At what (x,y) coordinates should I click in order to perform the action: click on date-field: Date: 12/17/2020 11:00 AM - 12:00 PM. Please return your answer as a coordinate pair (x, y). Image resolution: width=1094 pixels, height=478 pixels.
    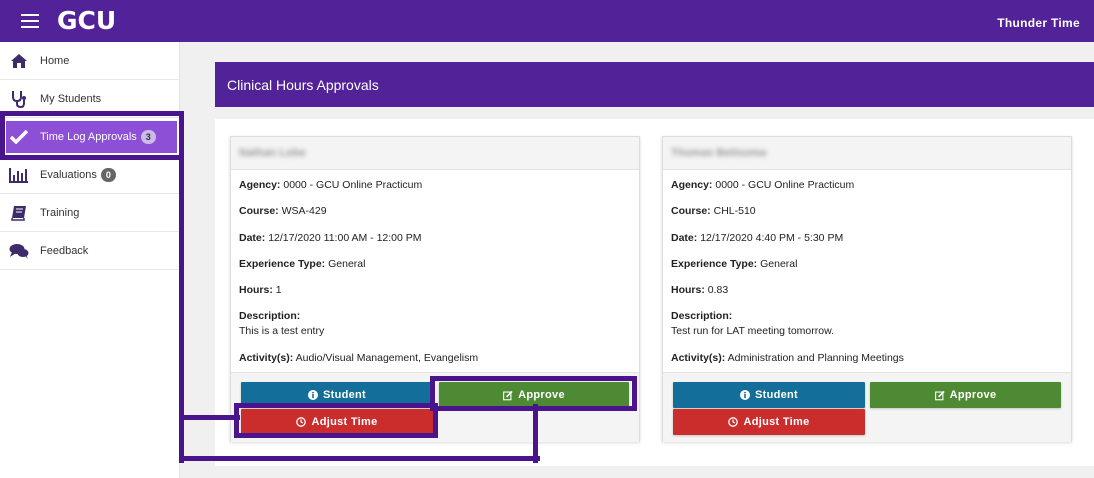
    Looking at the image, I should click on (330, 238).